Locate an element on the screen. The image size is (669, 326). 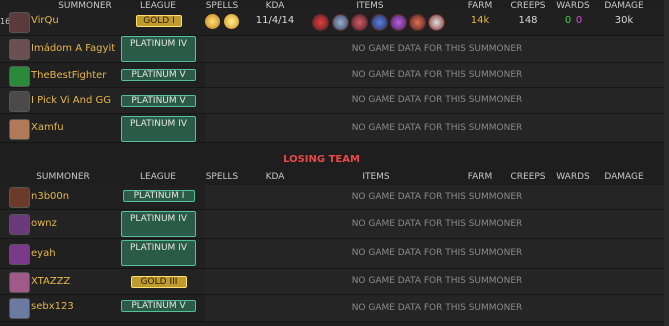
col-items: ITEMS is located at coordinates (376, 177).